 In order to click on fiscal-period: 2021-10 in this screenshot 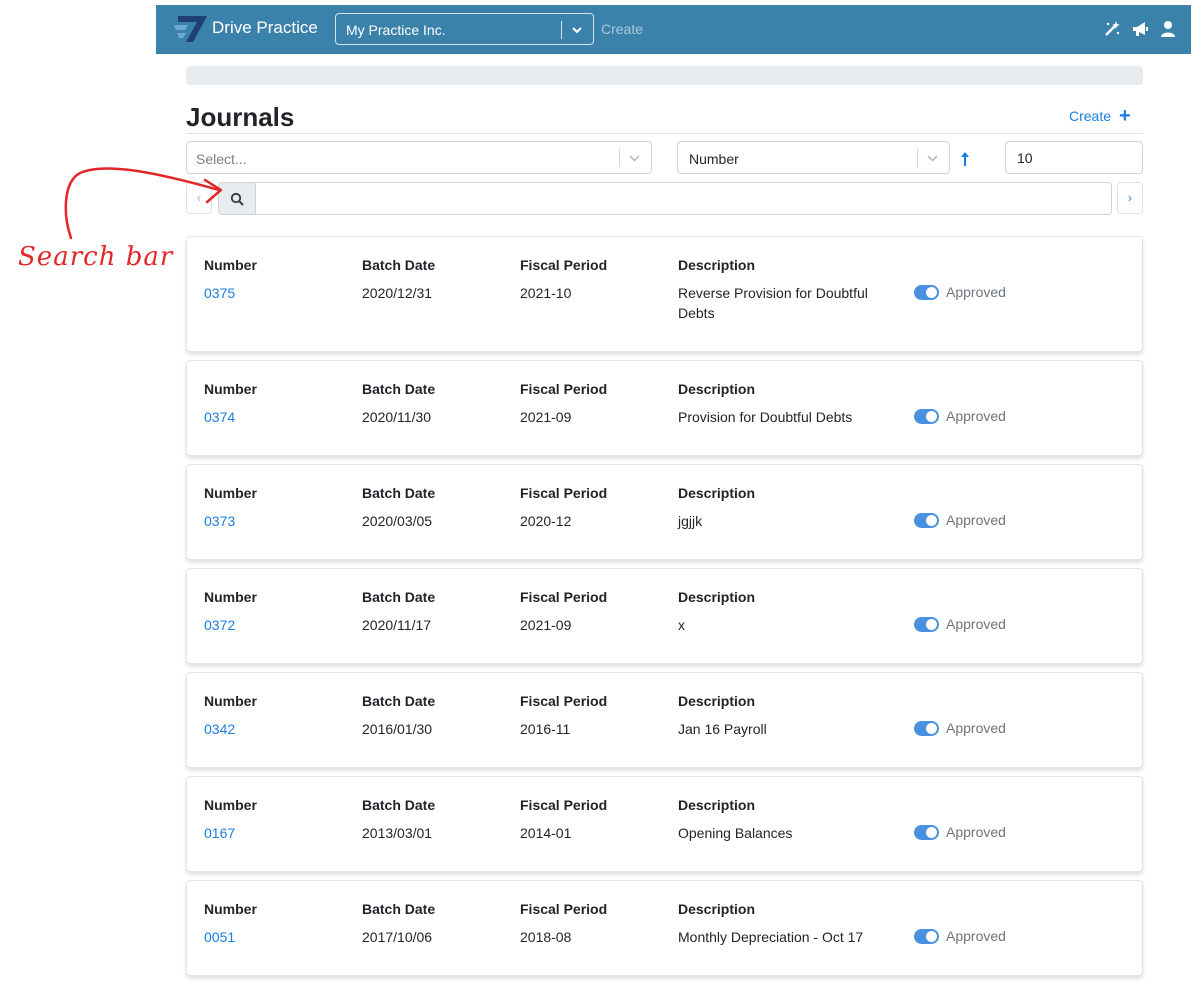, I will do `click(546, 293)`.